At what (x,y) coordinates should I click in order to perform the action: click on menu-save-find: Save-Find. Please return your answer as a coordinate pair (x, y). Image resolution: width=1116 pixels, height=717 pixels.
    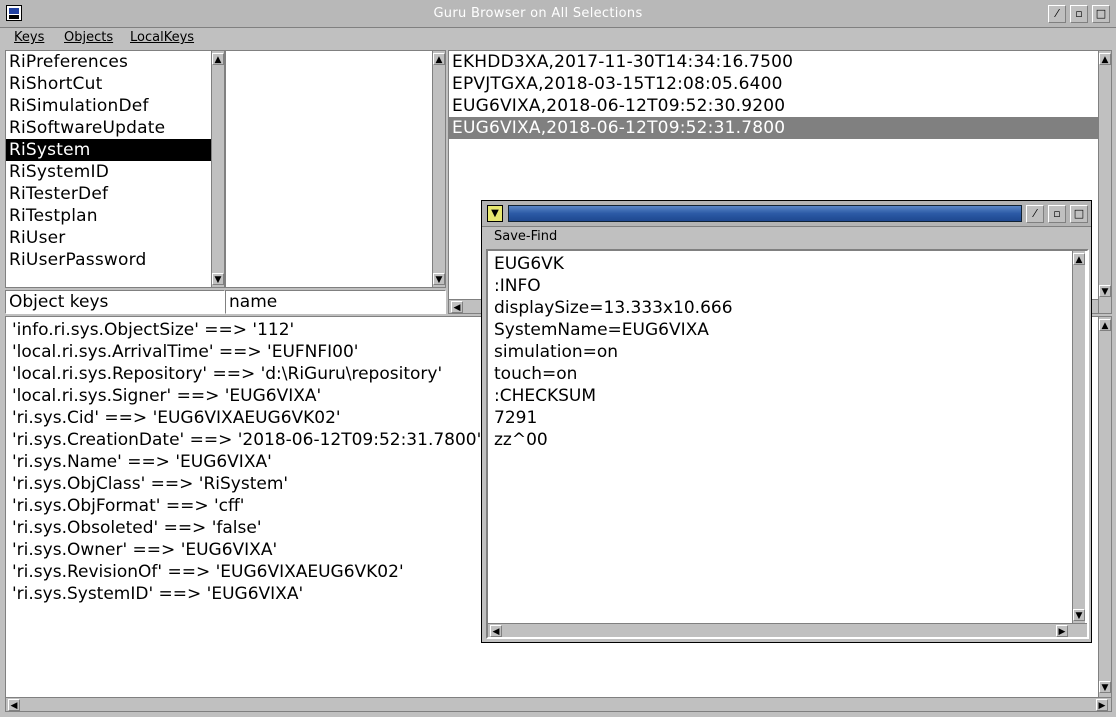
    Looking at the image, I should click on (525, 237).